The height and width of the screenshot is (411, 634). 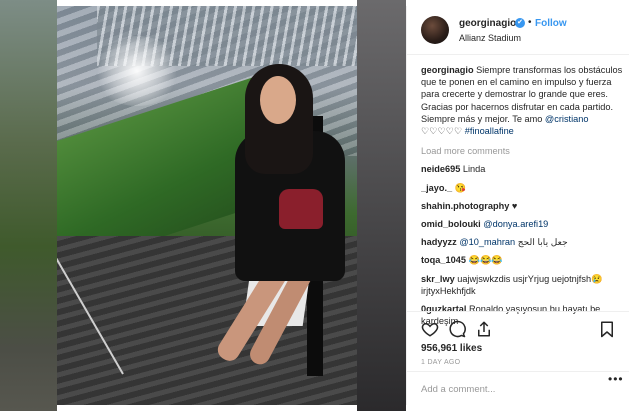 What do you see at coordinates (607, 329) in the screenshot?
I see `bookmark-icon` at bounding box center [607, 329].